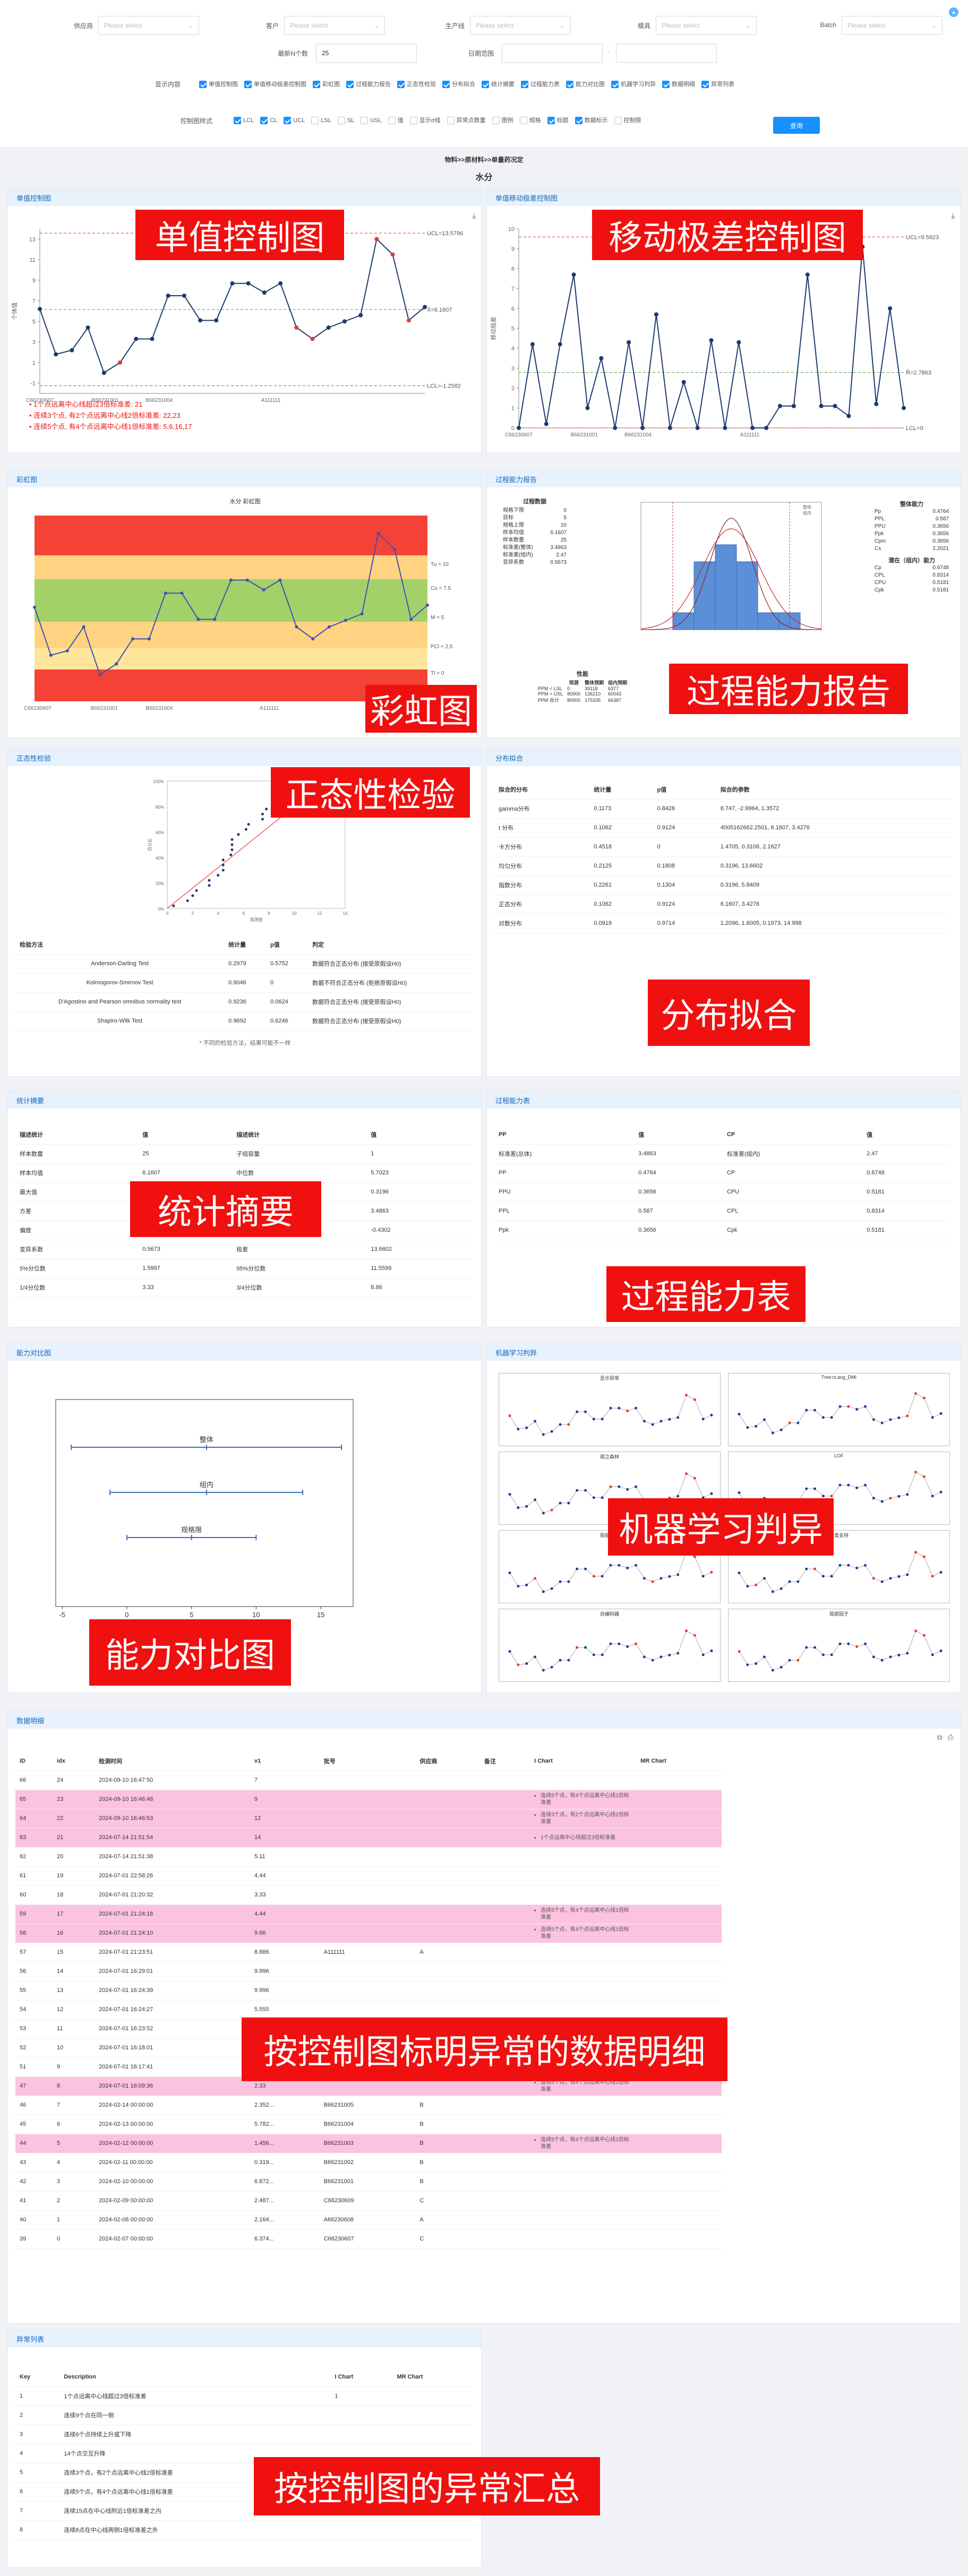  Describe the element at coordinates (552, 53) in the screenshot. I see `date-start-input` at that location.